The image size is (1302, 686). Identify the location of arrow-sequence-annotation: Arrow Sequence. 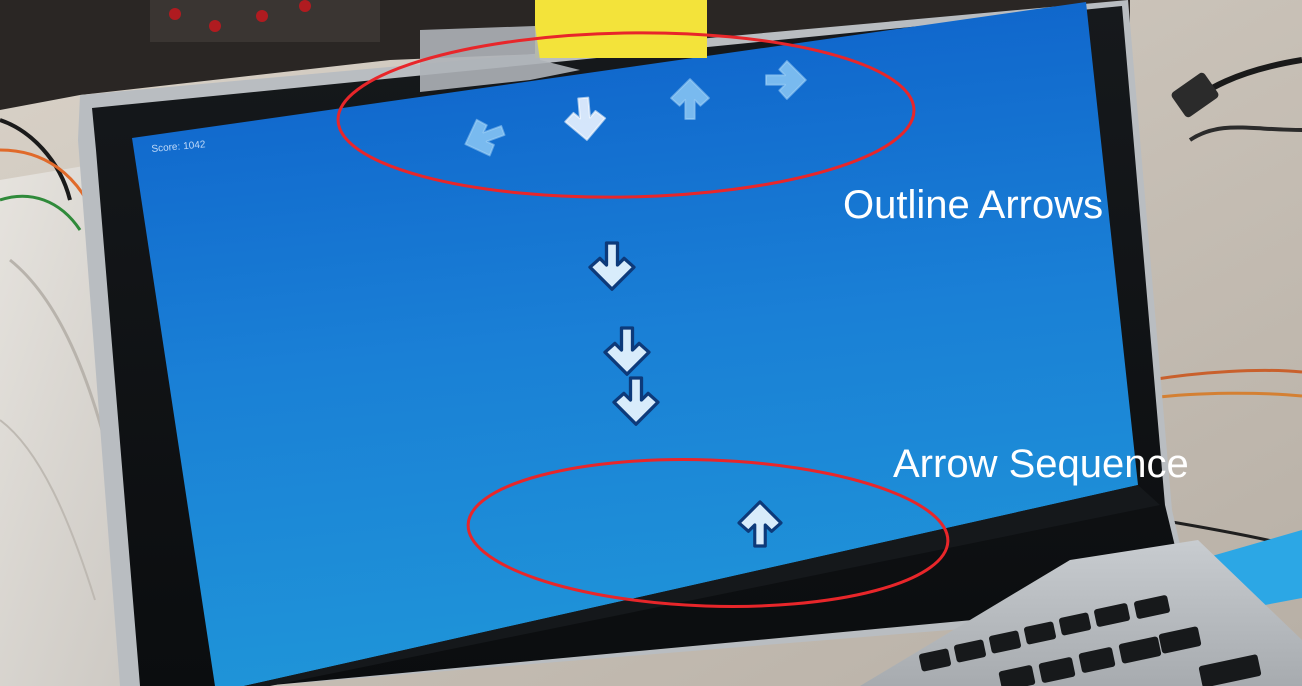
(1041, 464).